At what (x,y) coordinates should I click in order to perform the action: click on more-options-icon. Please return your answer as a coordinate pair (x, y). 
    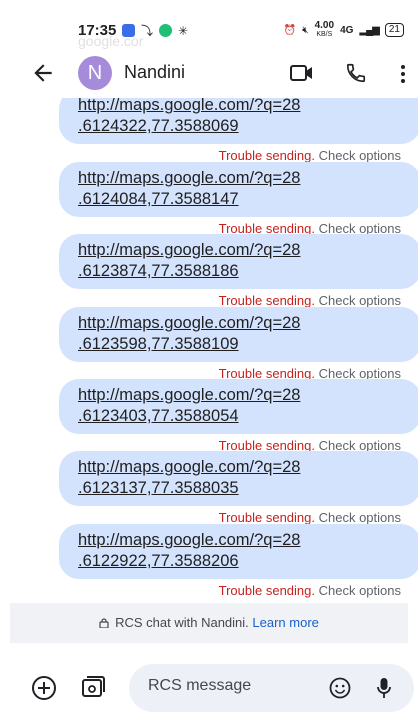
    Looking at the image, I should click on (403, 74).